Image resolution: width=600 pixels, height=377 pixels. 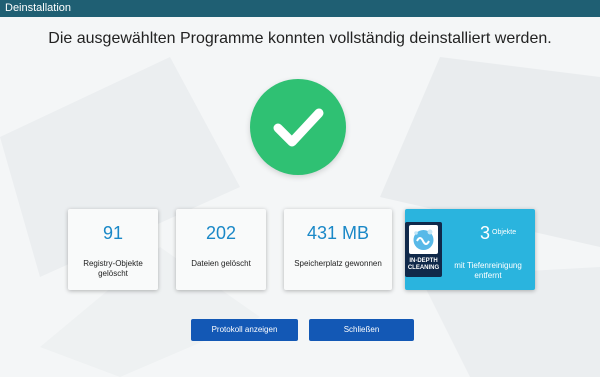 I want to click on close-button: Schließen, so click(x=361, y=330).